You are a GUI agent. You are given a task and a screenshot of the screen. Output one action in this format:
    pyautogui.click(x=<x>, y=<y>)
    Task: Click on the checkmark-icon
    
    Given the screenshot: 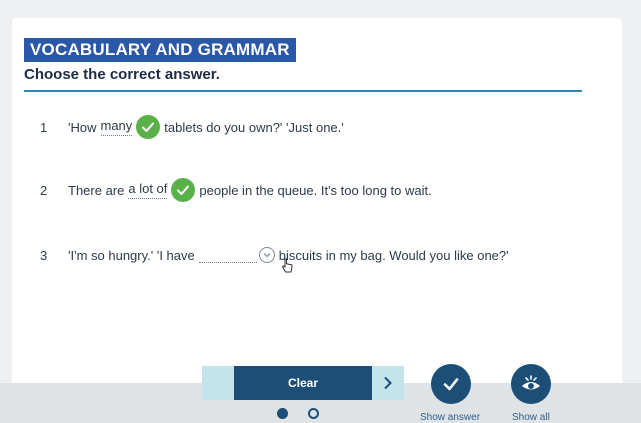 What is the action you would take?
    pyautogui.click(x=451, y=384)
    